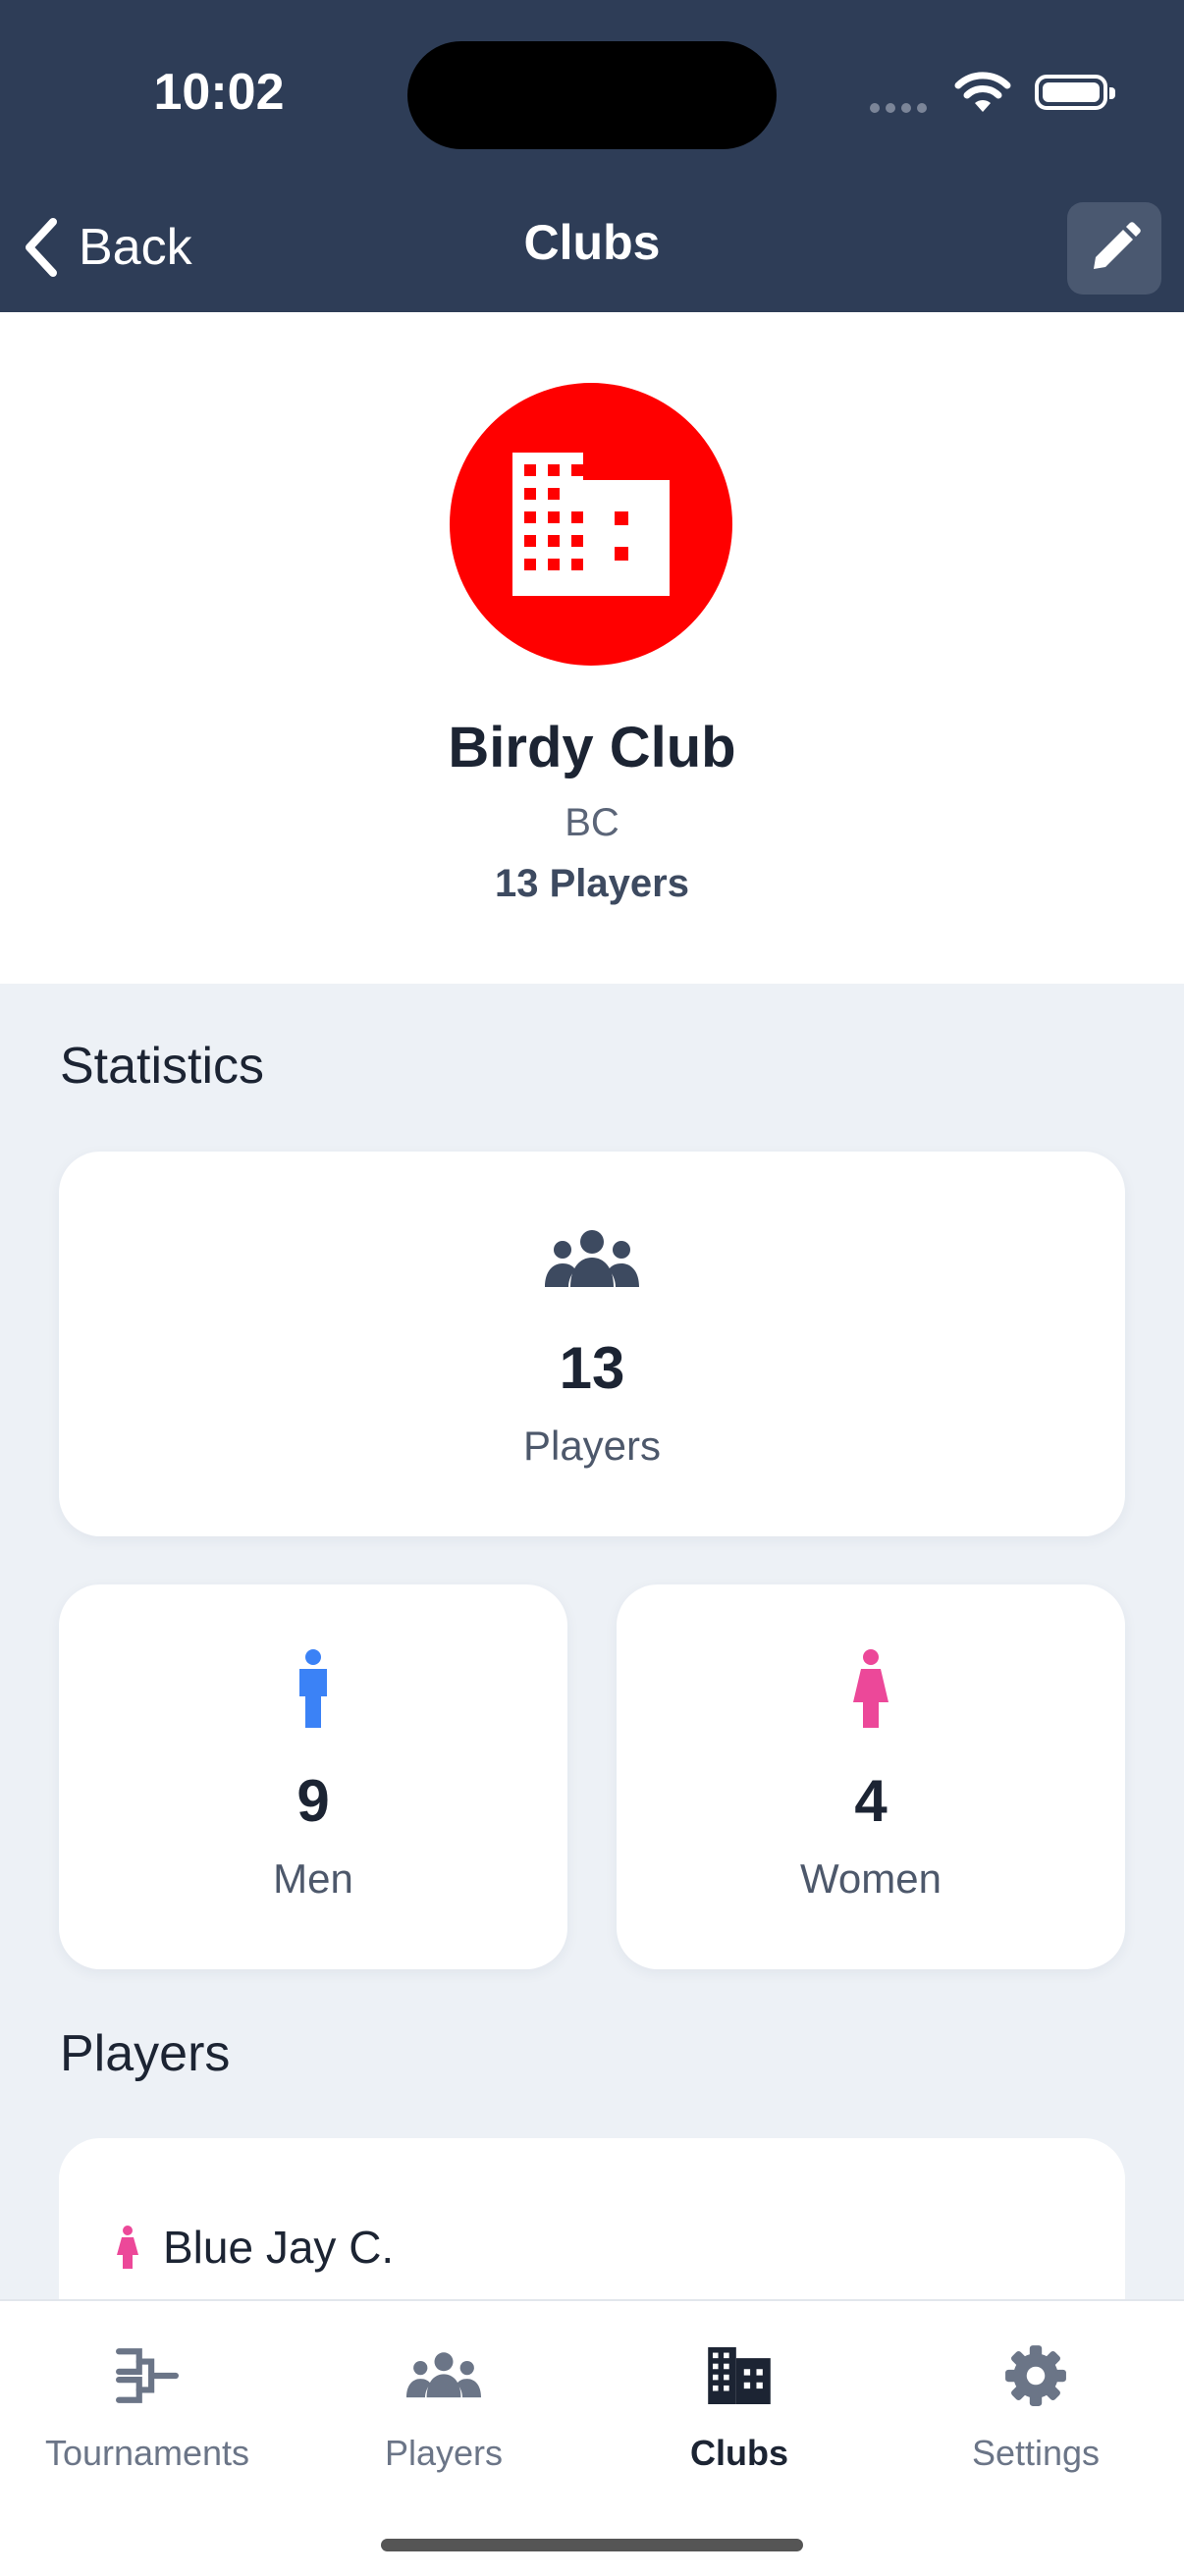 This screenshot has height=2576, width=1184. What do you see at coordinates (592, 747) in the screenshot?
I see `club-name: Birdy Club` at bounding box center [592, 747].